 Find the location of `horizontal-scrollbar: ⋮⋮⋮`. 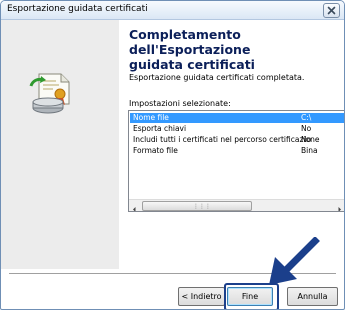

horizontal-scrollbar: ⋮⋮⋮ is located at coordinates (236, 205).